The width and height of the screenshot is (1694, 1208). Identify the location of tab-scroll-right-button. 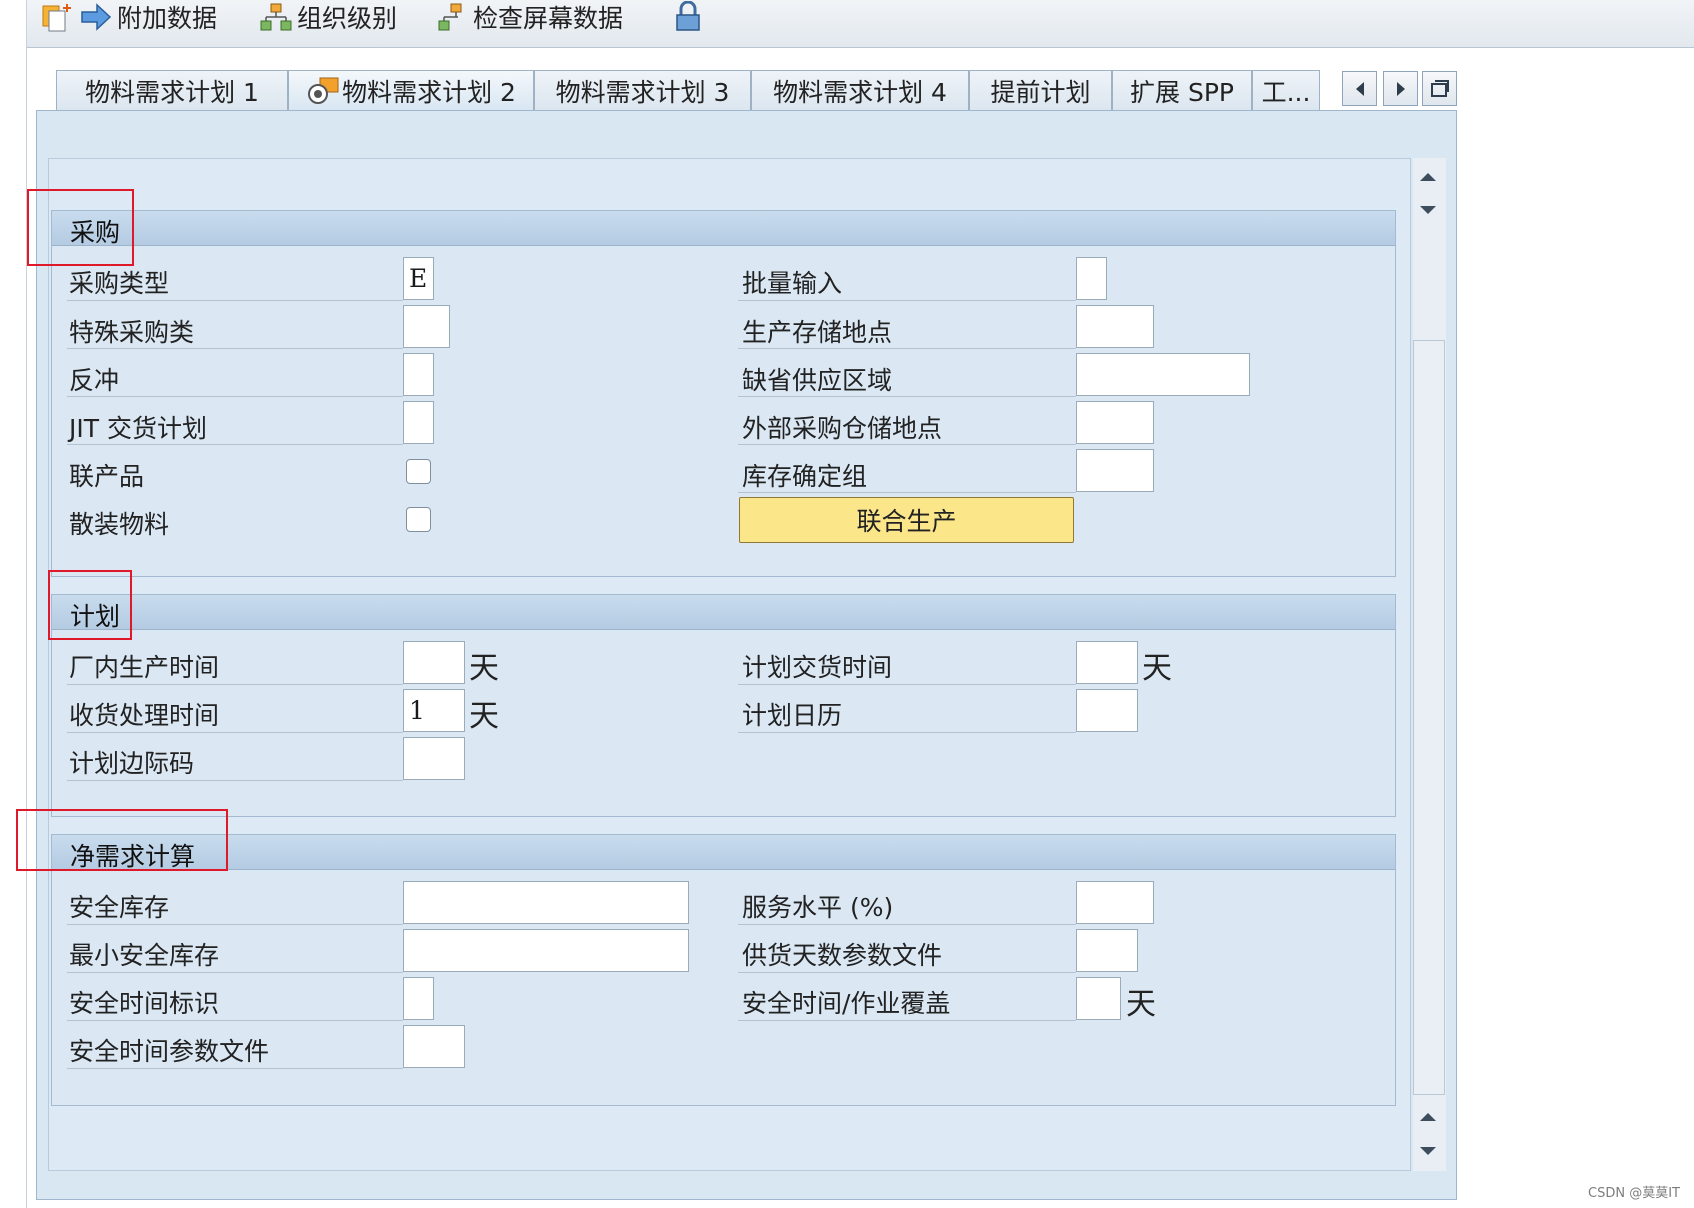
(1400, 88).